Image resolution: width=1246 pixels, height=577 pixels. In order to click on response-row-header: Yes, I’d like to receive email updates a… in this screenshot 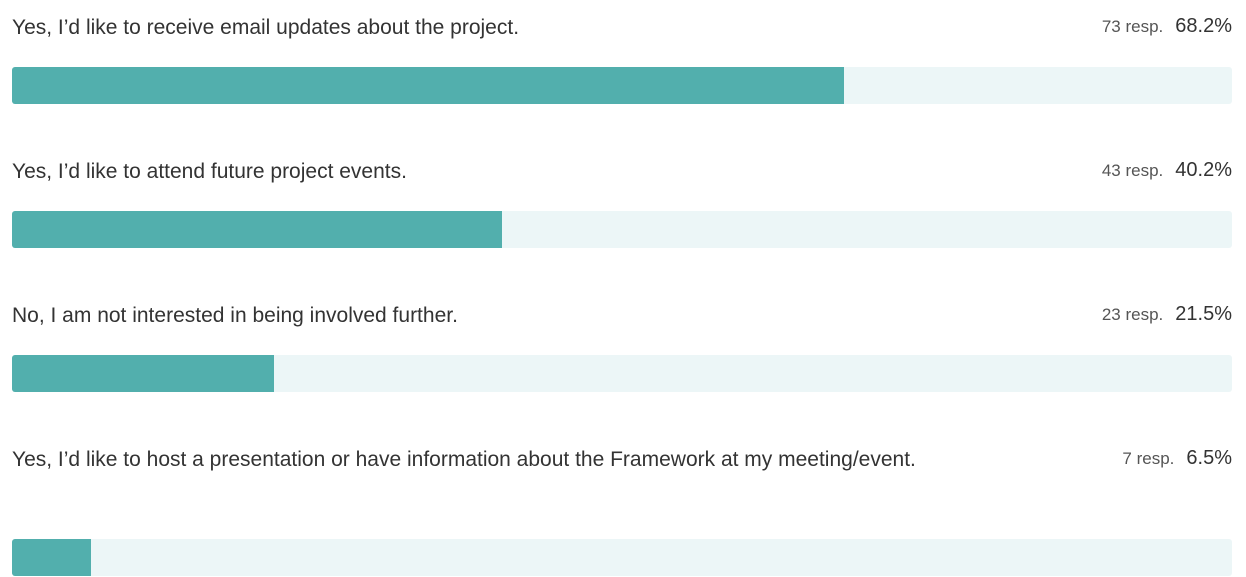, I will do `click(622, 27)`.